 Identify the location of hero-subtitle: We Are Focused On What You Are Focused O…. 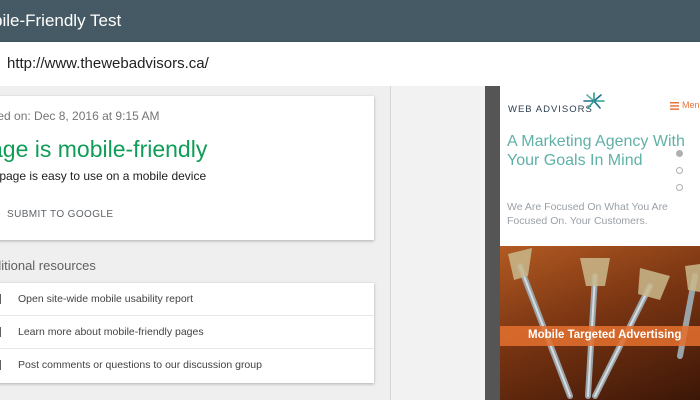
(587, 214).